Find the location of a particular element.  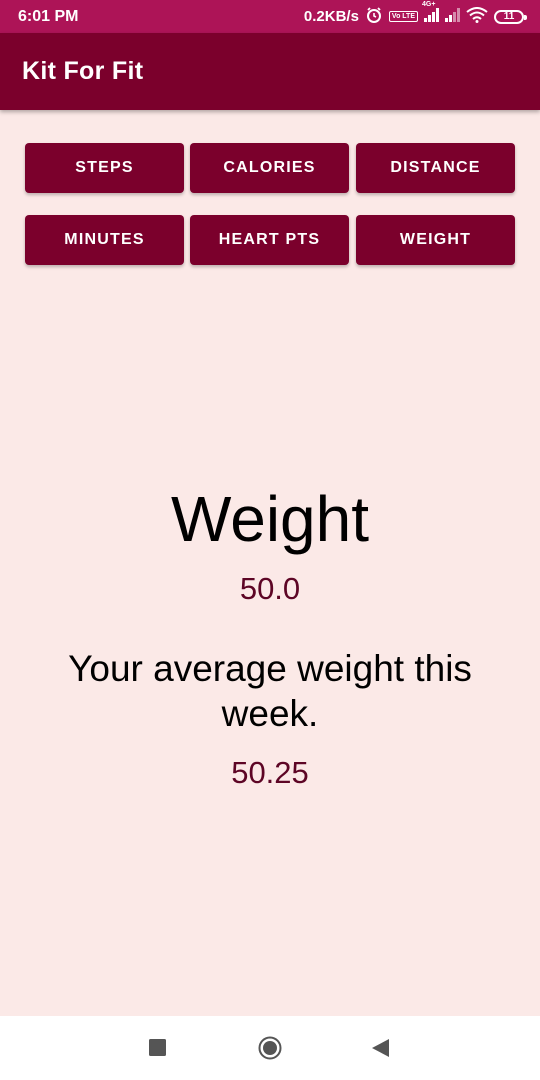

navigation-bar is located at coordinates (270, 1048).